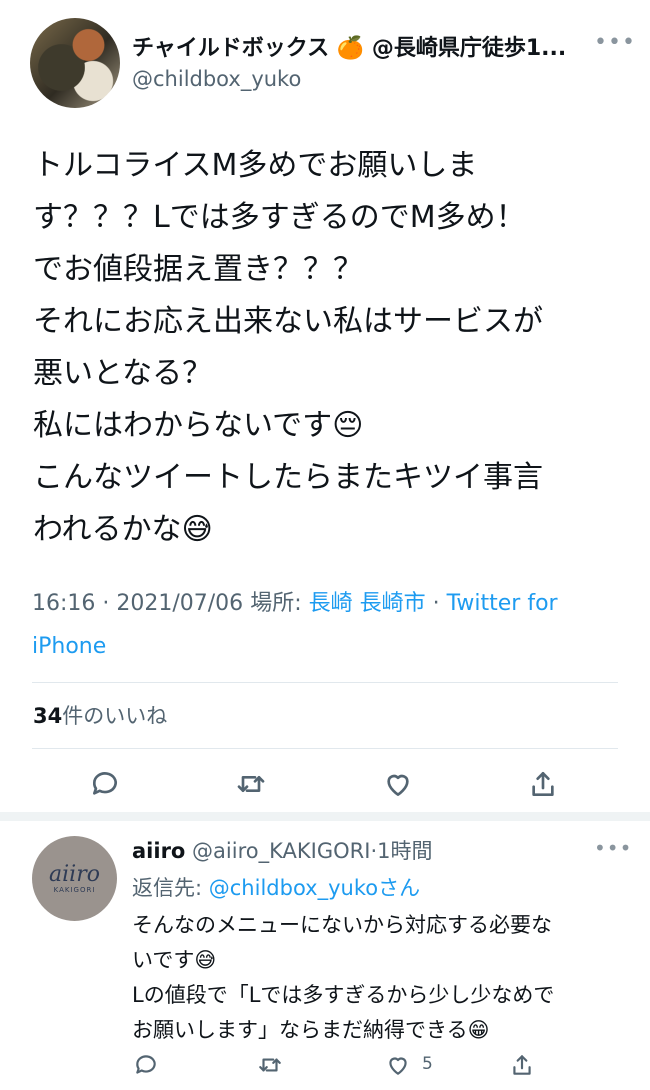  I want to click on like-button, so click(398, 784).